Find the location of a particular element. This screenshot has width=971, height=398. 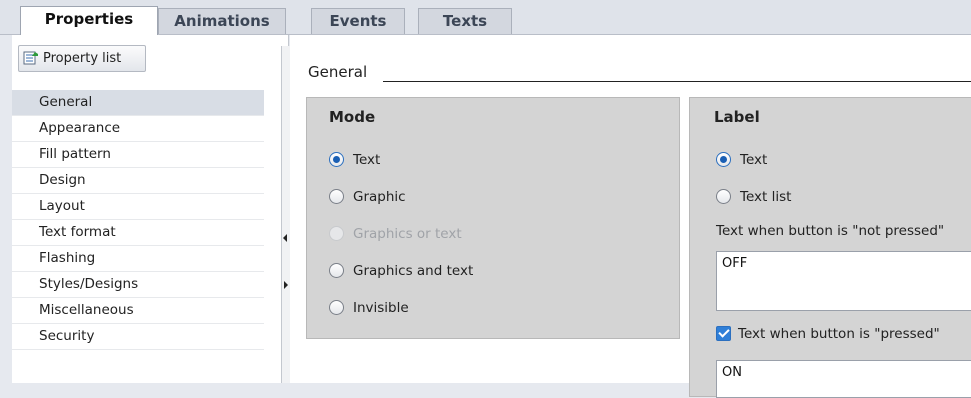

label-radio-text: Text is located at coordinates (741, 160).